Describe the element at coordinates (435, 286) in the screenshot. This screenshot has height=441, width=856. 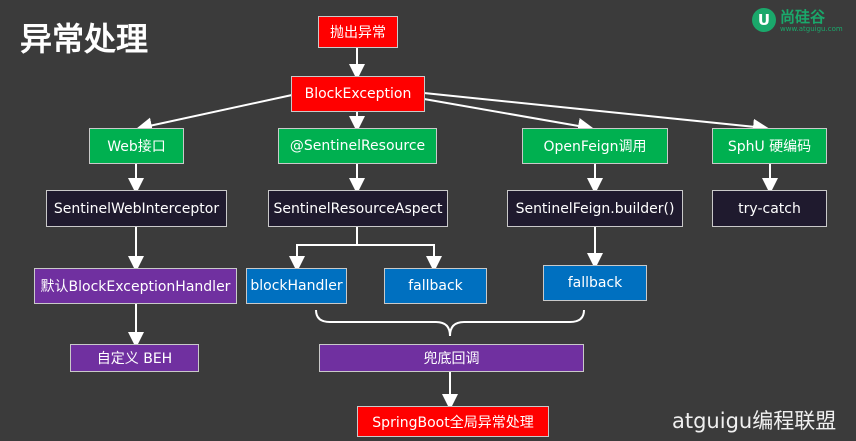
I see `node-fallback-resource: fallback` at that location.